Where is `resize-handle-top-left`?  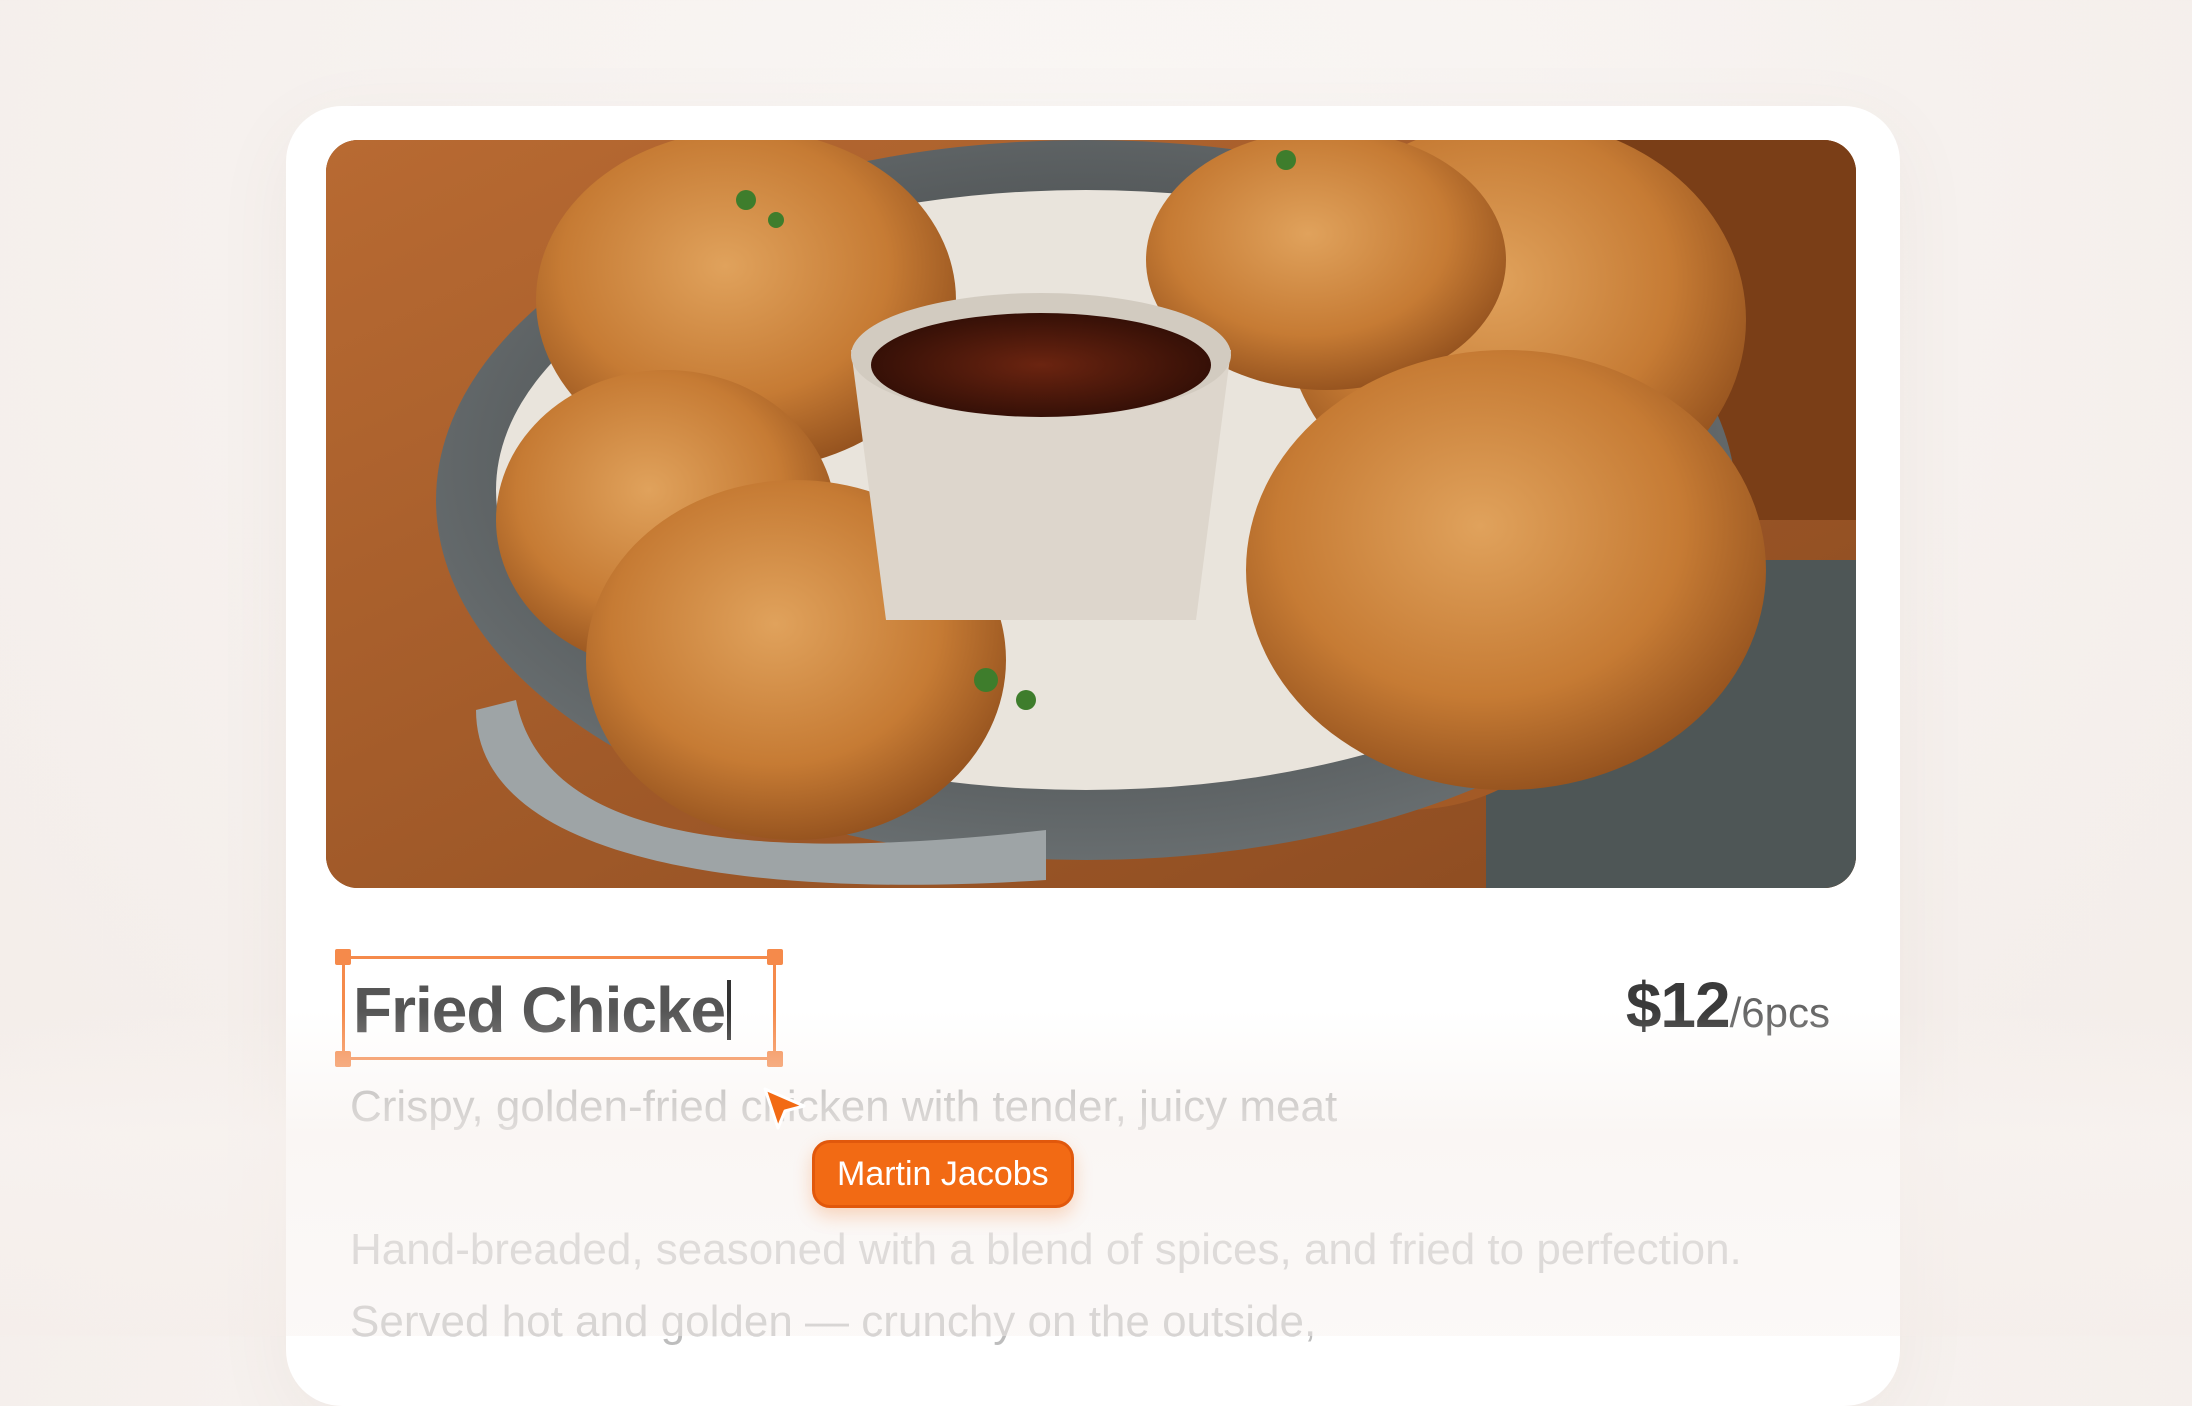
resize-handle-top-left is located at coordinates (343, 957).